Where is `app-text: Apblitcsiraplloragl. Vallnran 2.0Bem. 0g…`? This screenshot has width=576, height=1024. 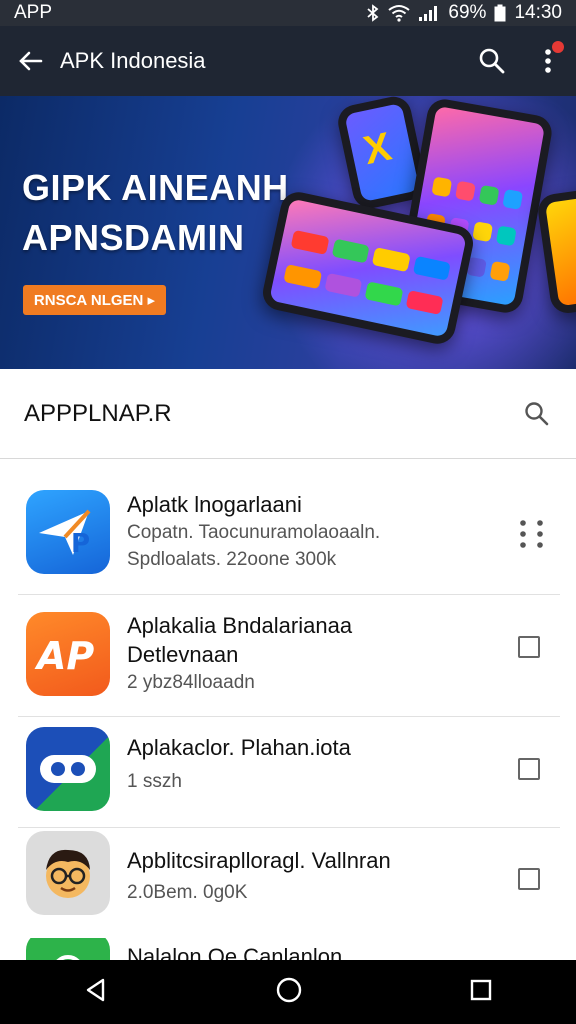 app-text: Apblitcsiraplloragl. Vallnran 2.0Bem. 0g… is located at coordinates (317, 876).